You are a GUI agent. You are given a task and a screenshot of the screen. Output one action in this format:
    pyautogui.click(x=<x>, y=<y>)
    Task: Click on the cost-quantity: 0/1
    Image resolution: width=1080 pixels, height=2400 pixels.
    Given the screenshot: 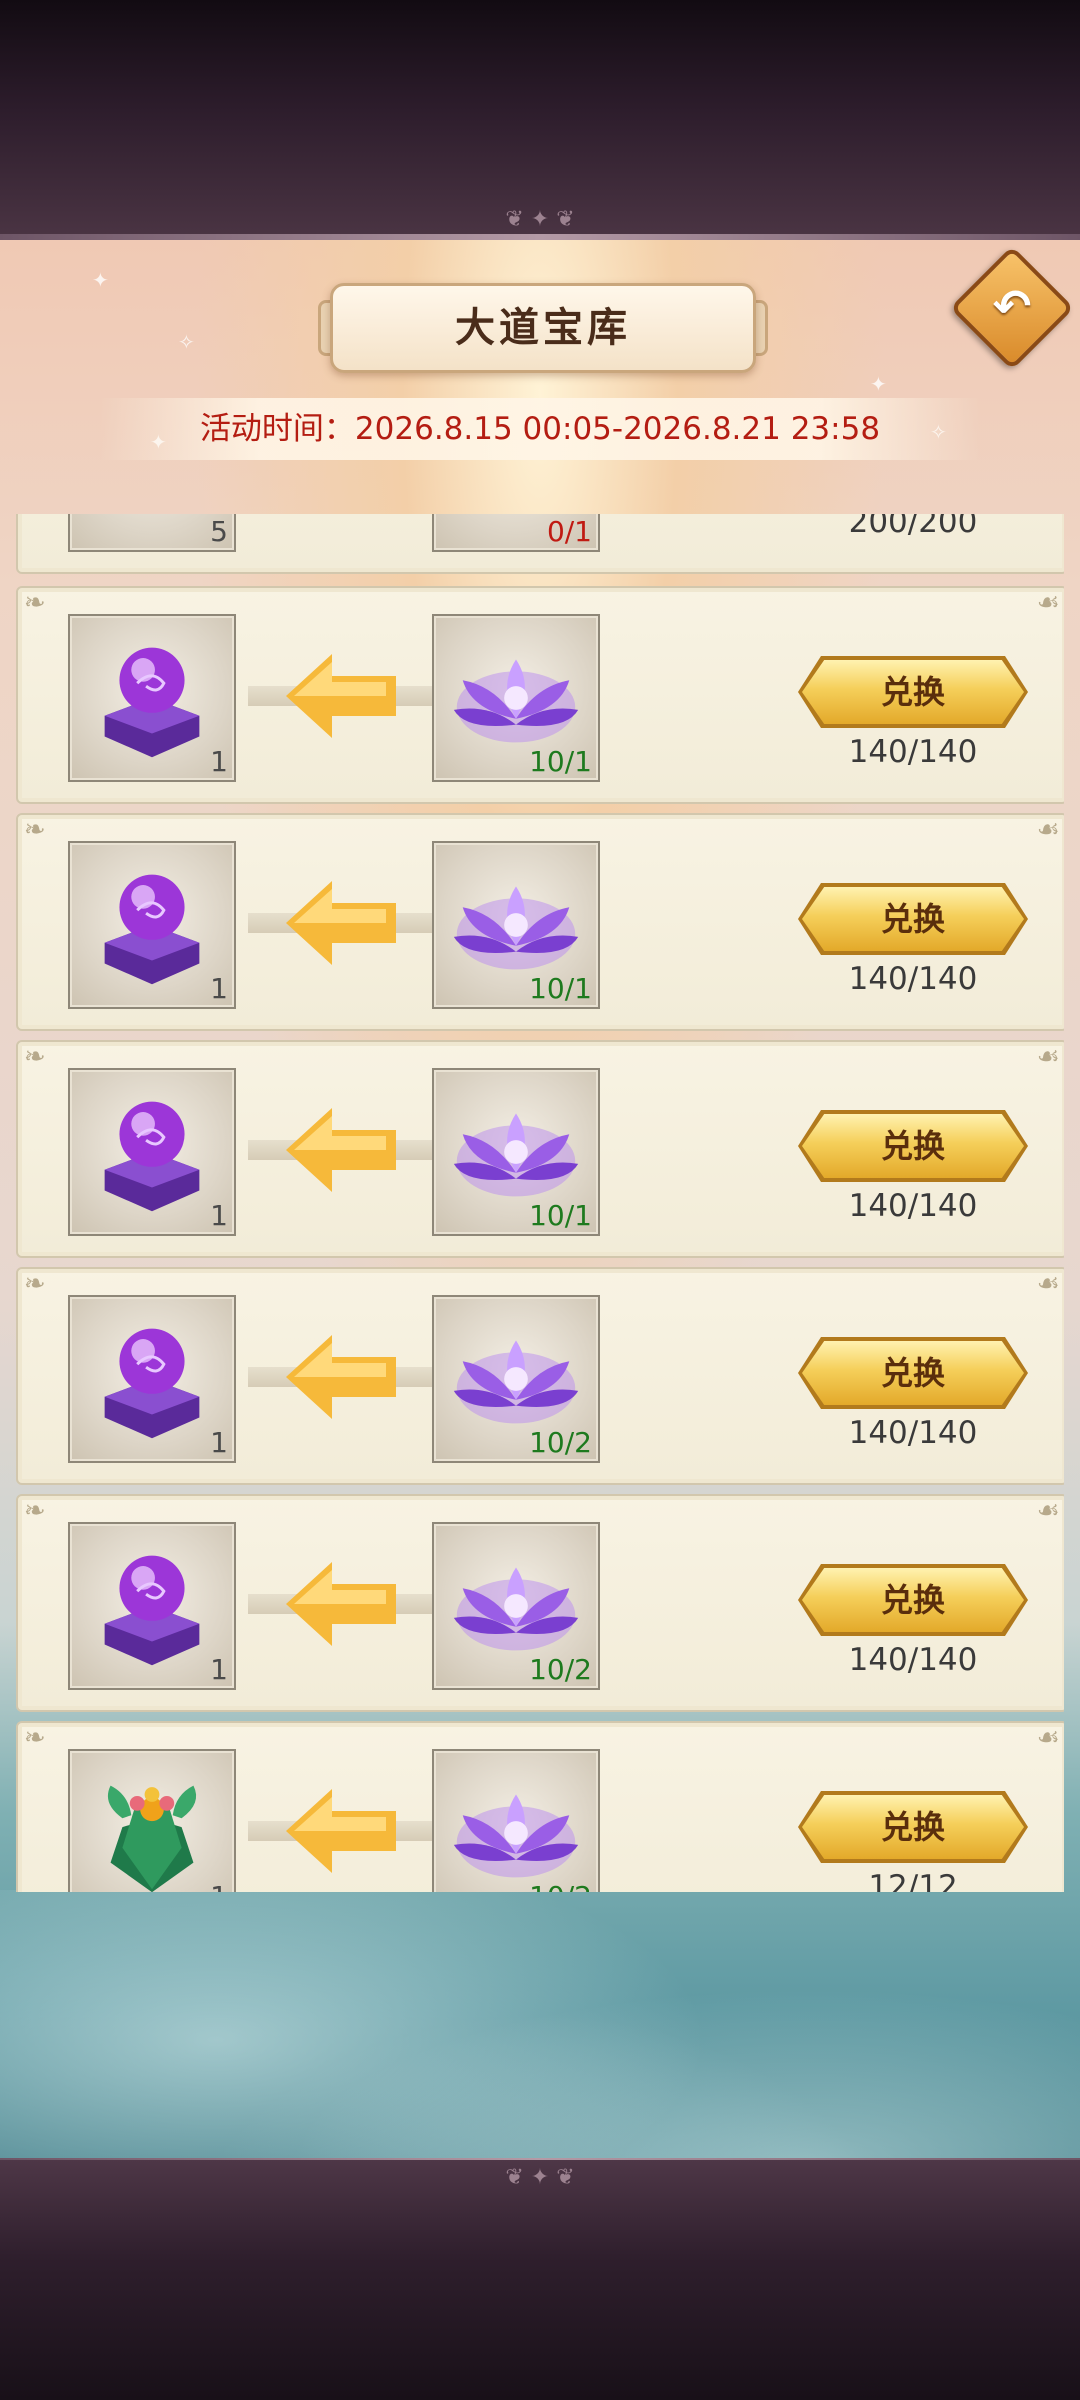 What is the action you would take?
    pyautogui.click(x=569, y=531)
    